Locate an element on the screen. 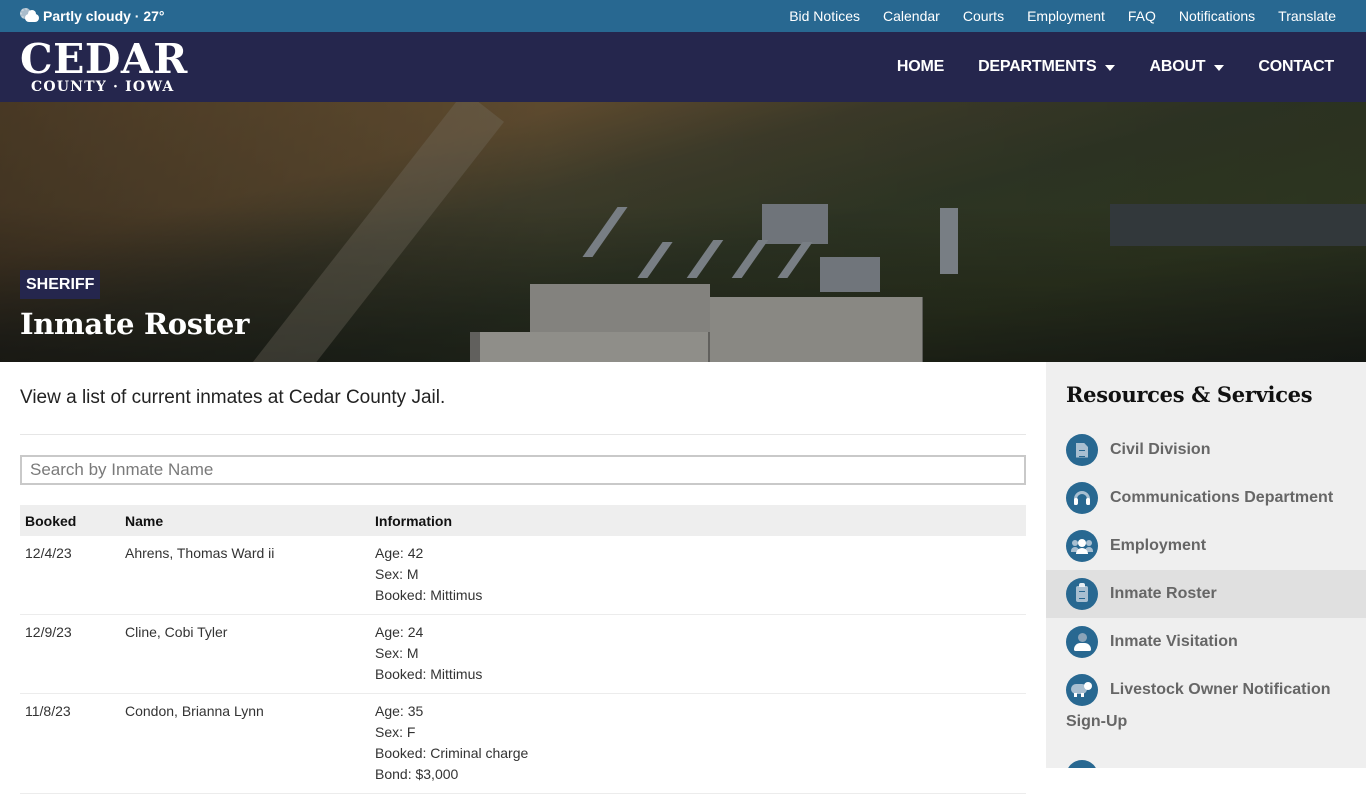 This screenshot has height=794, width=1366. main-nav: HOME DEPARTMENTS ABOUT CONTACT is located at coordinates (1115, 67).